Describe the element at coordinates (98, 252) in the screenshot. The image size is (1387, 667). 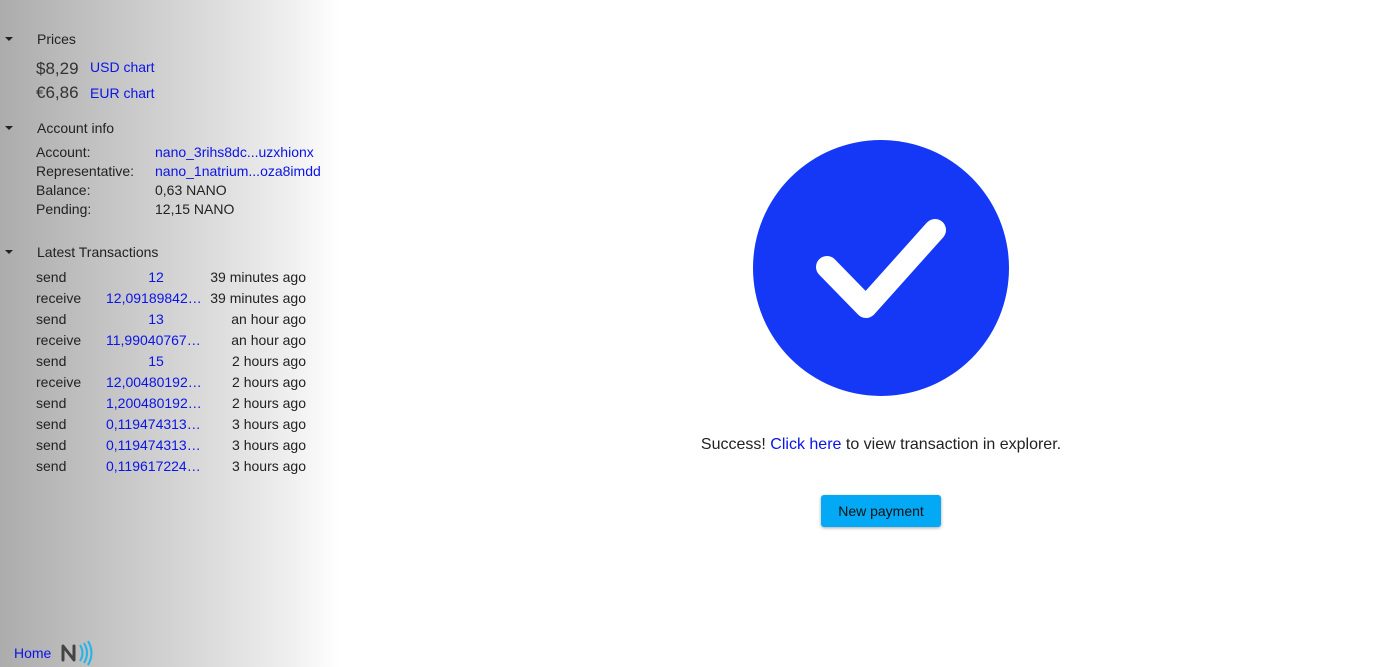
I see `transactions-heading: Latest Transactions` at that location.